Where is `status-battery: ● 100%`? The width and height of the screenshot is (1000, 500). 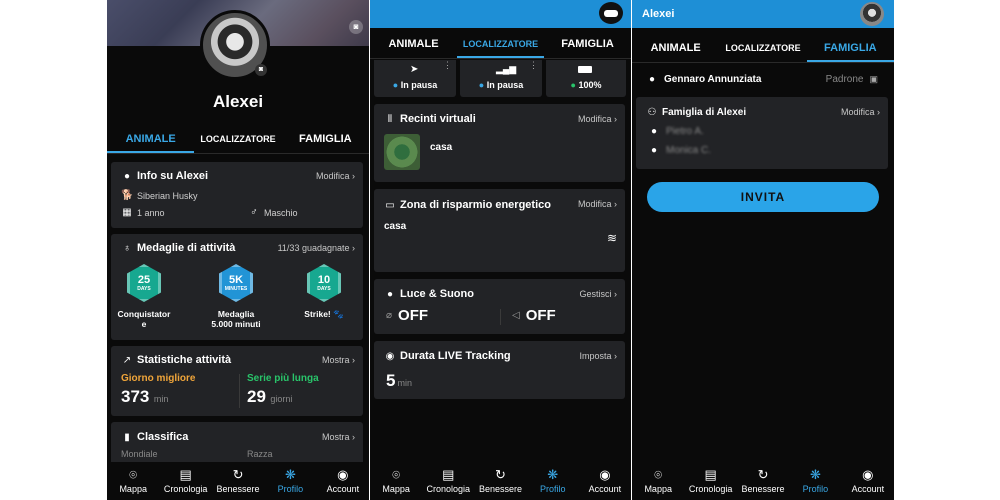
status-battery: ● 100% is located at coordinates (586, 85).